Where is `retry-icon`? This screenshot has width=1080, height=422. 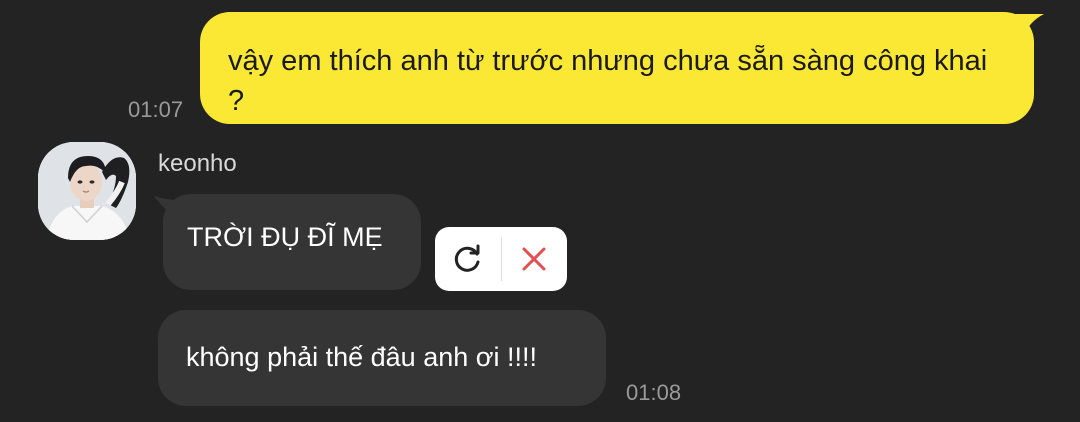
retry-icon is located at coordinates (467, 258).